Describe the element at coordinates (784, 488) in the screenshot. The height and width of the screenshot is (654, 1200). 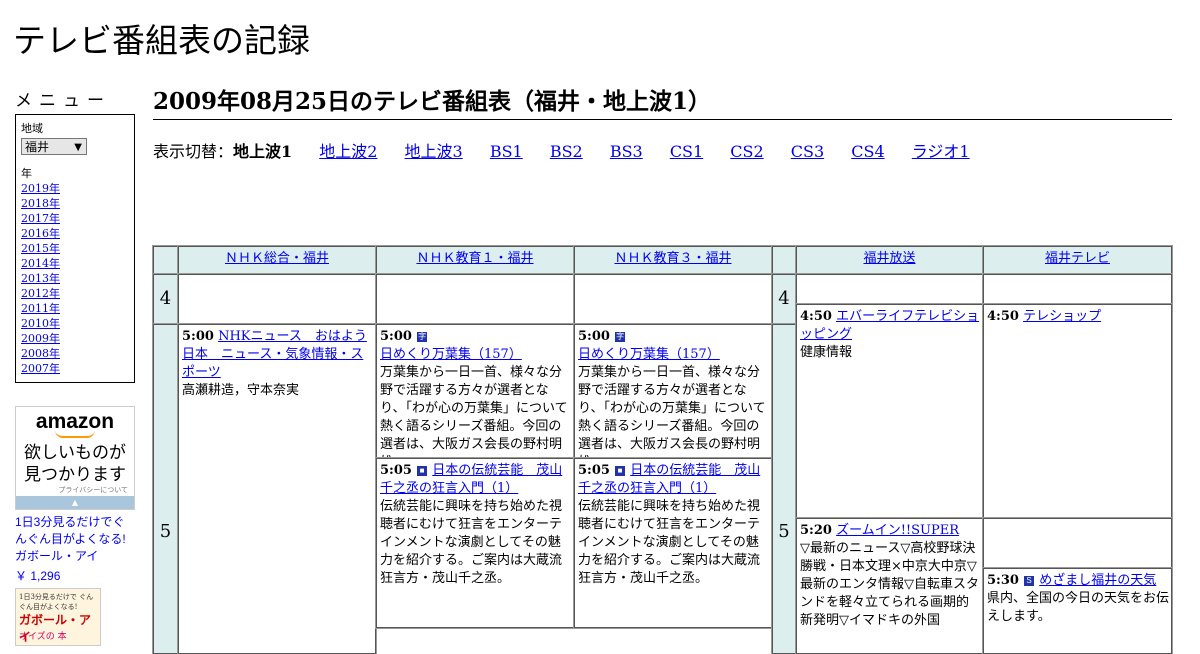
I see `hour-label-5-right: 5` at that location.